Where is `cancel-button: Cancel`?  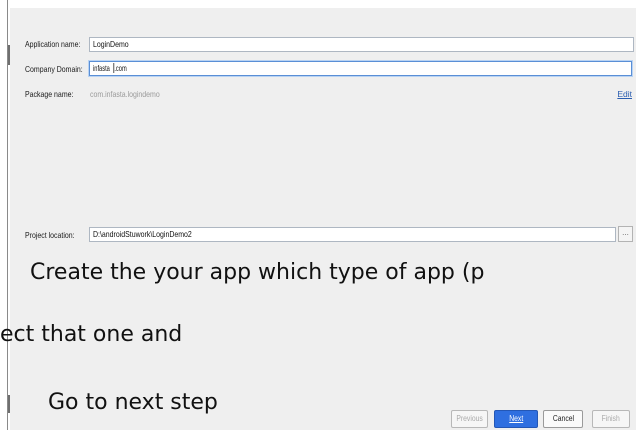
cancel-button: Cancel is located at coordinates (563, 419).